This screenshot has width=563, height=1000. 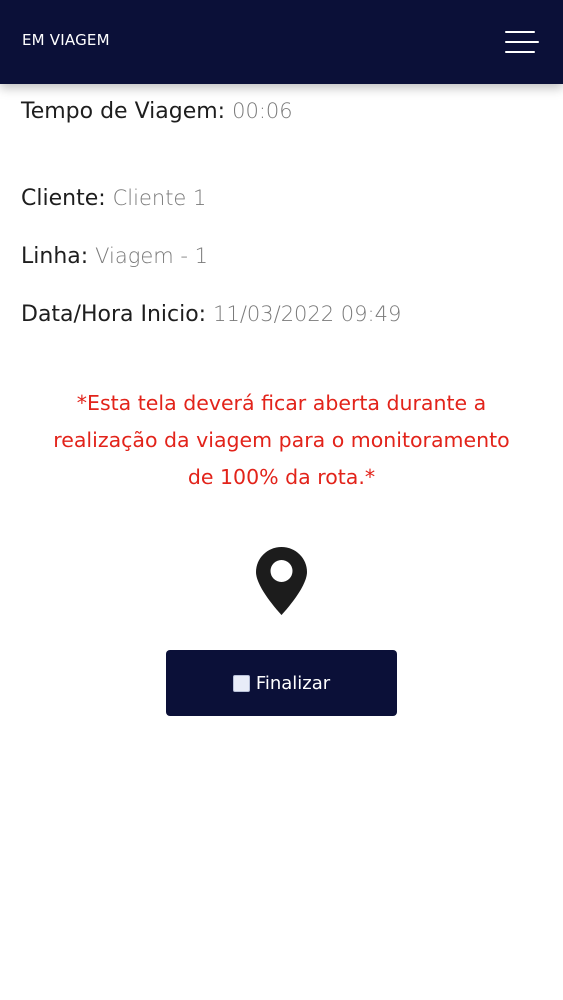 I want to click on start-datetime-label: Data/Hora Inicio:, so click(x=114, y=314).